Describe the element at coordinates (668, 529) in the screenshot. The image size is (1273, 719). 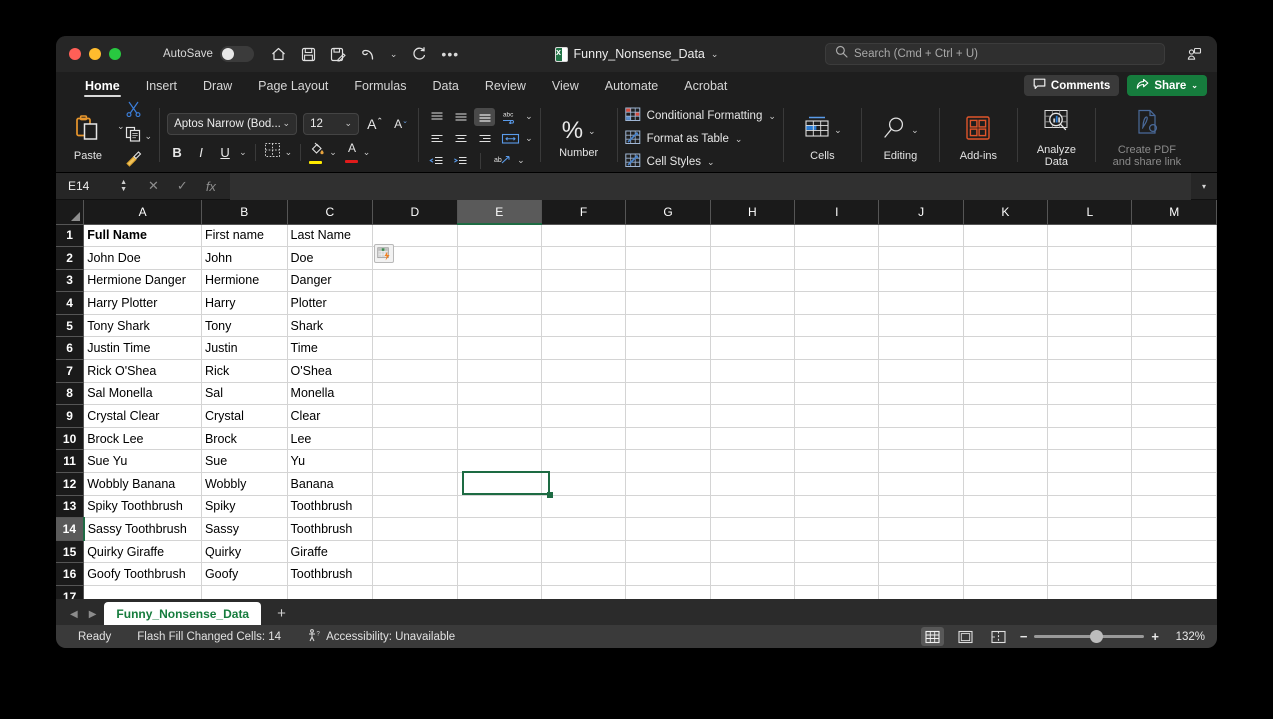
I see `cell-G14` at that location.